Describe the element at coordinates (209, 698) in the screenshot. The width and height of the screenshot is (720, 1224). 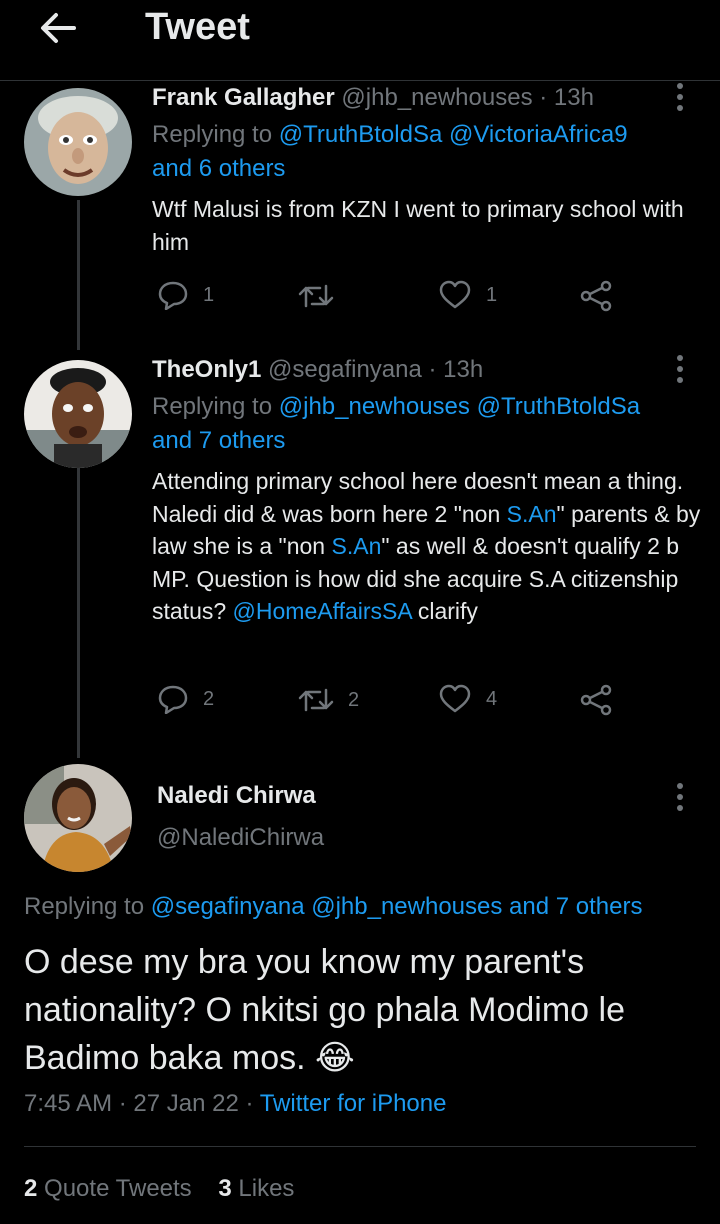
I see `reply-count: 2` at that location.